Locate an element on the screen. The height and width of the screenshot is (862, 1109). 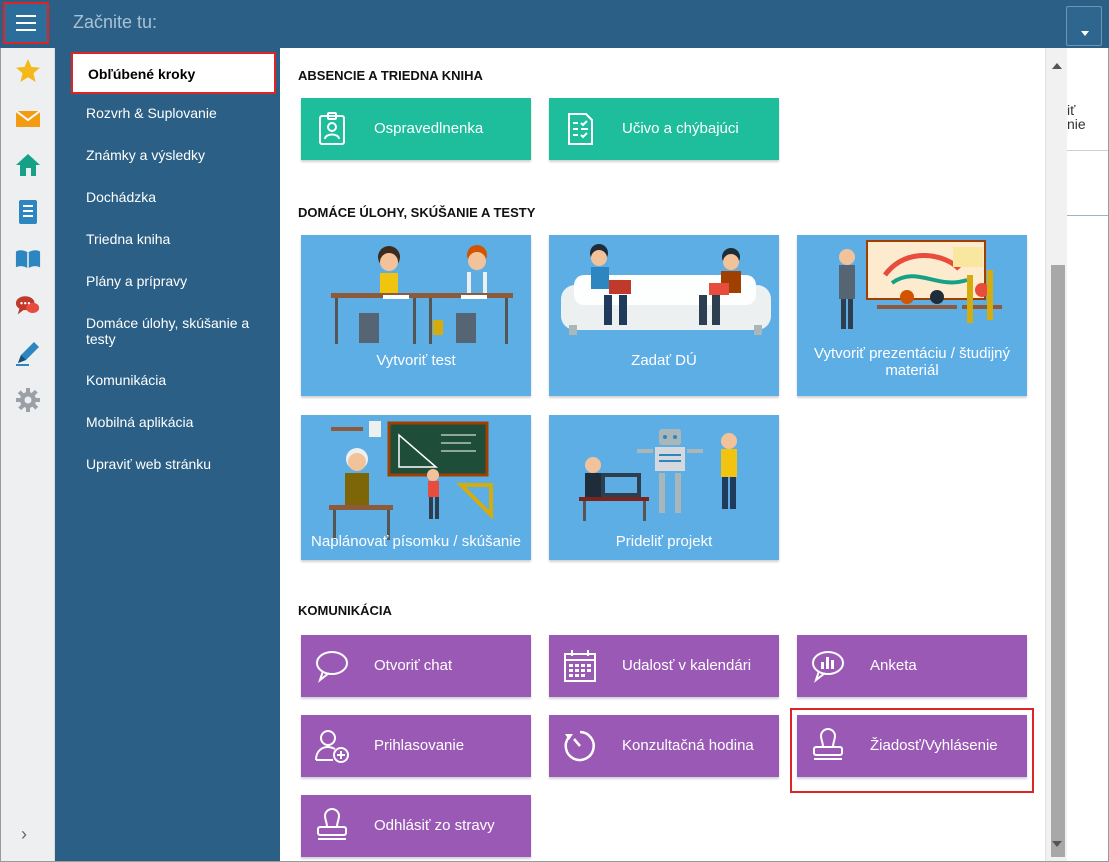
tile-label: Otvoriť chat is located at coordinates (413, 665).